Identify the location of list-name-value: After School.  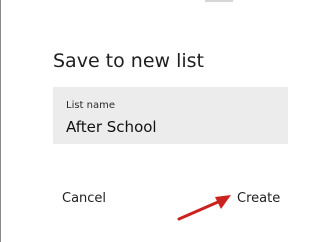
(111, 127).